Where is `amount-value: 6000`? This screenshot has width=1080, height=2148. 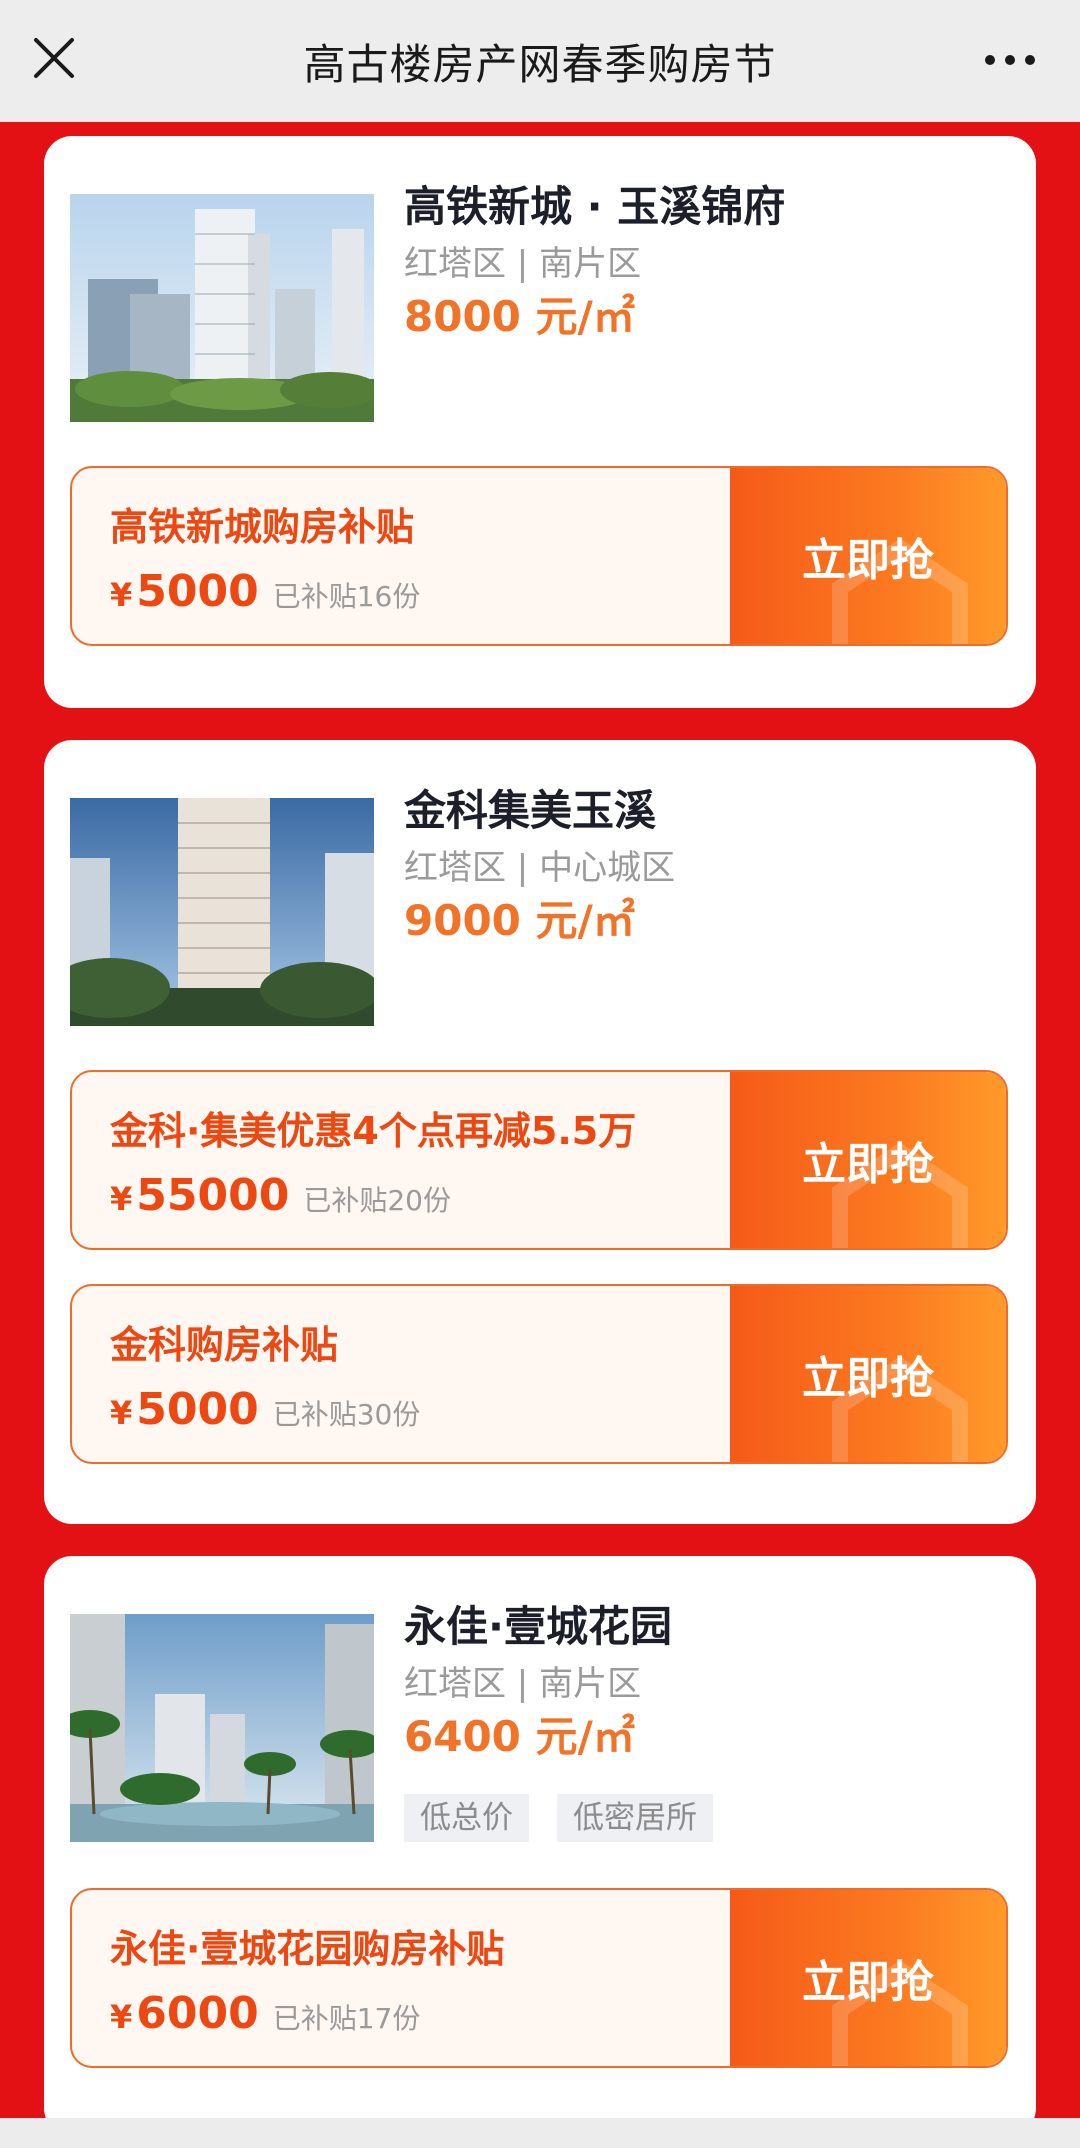
amount-value: 6000 is located at coordinates (197, 2013).